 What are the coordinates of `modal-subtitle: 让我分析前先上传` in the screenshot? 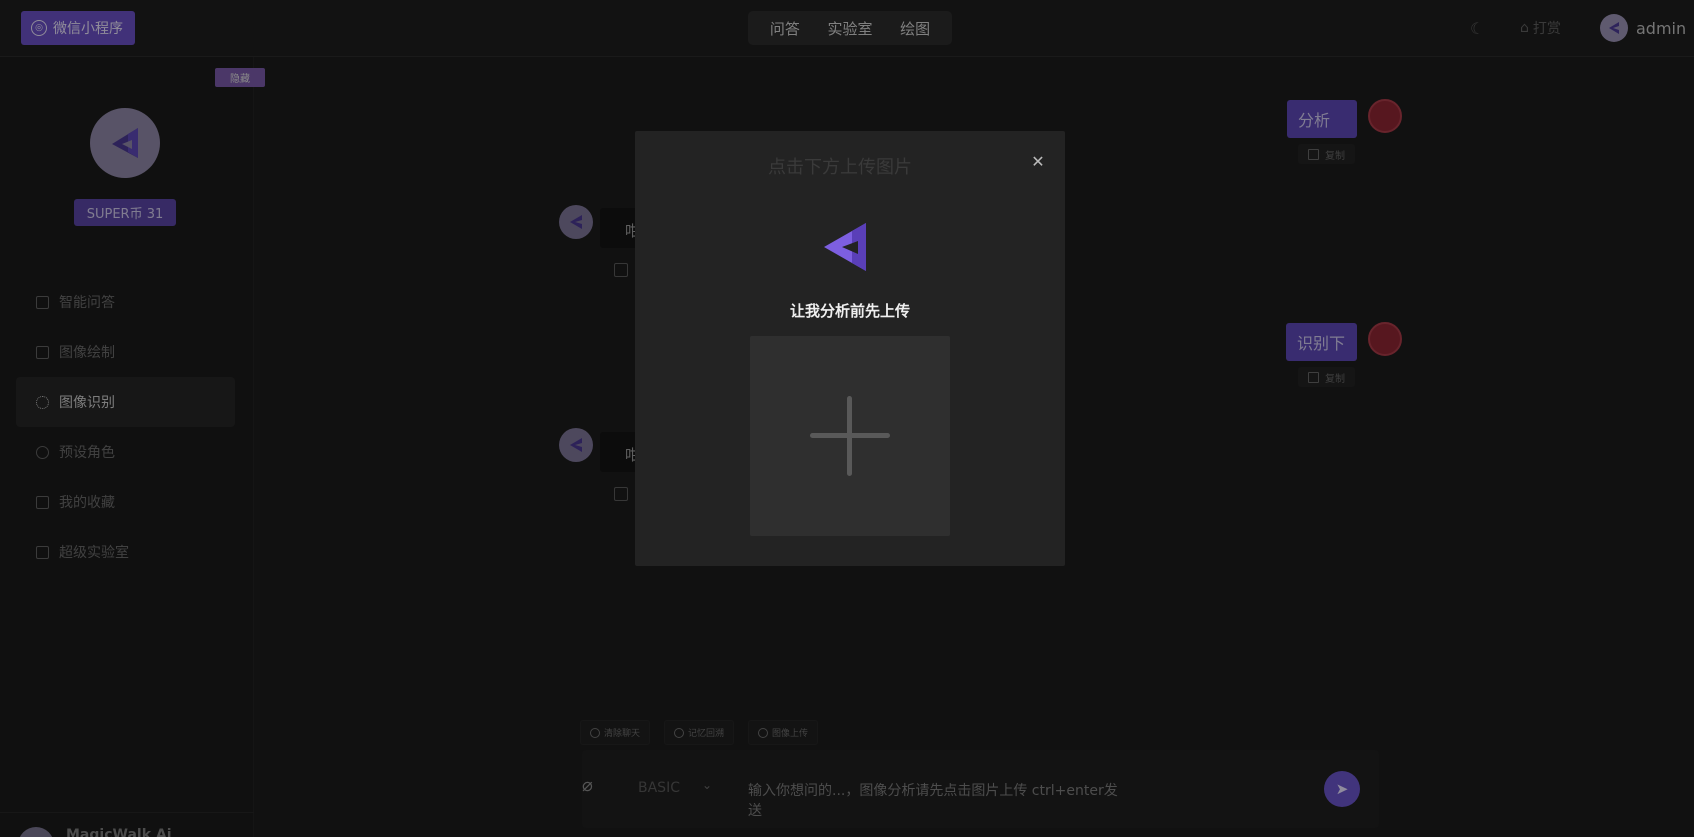 It's located at (849, 311).